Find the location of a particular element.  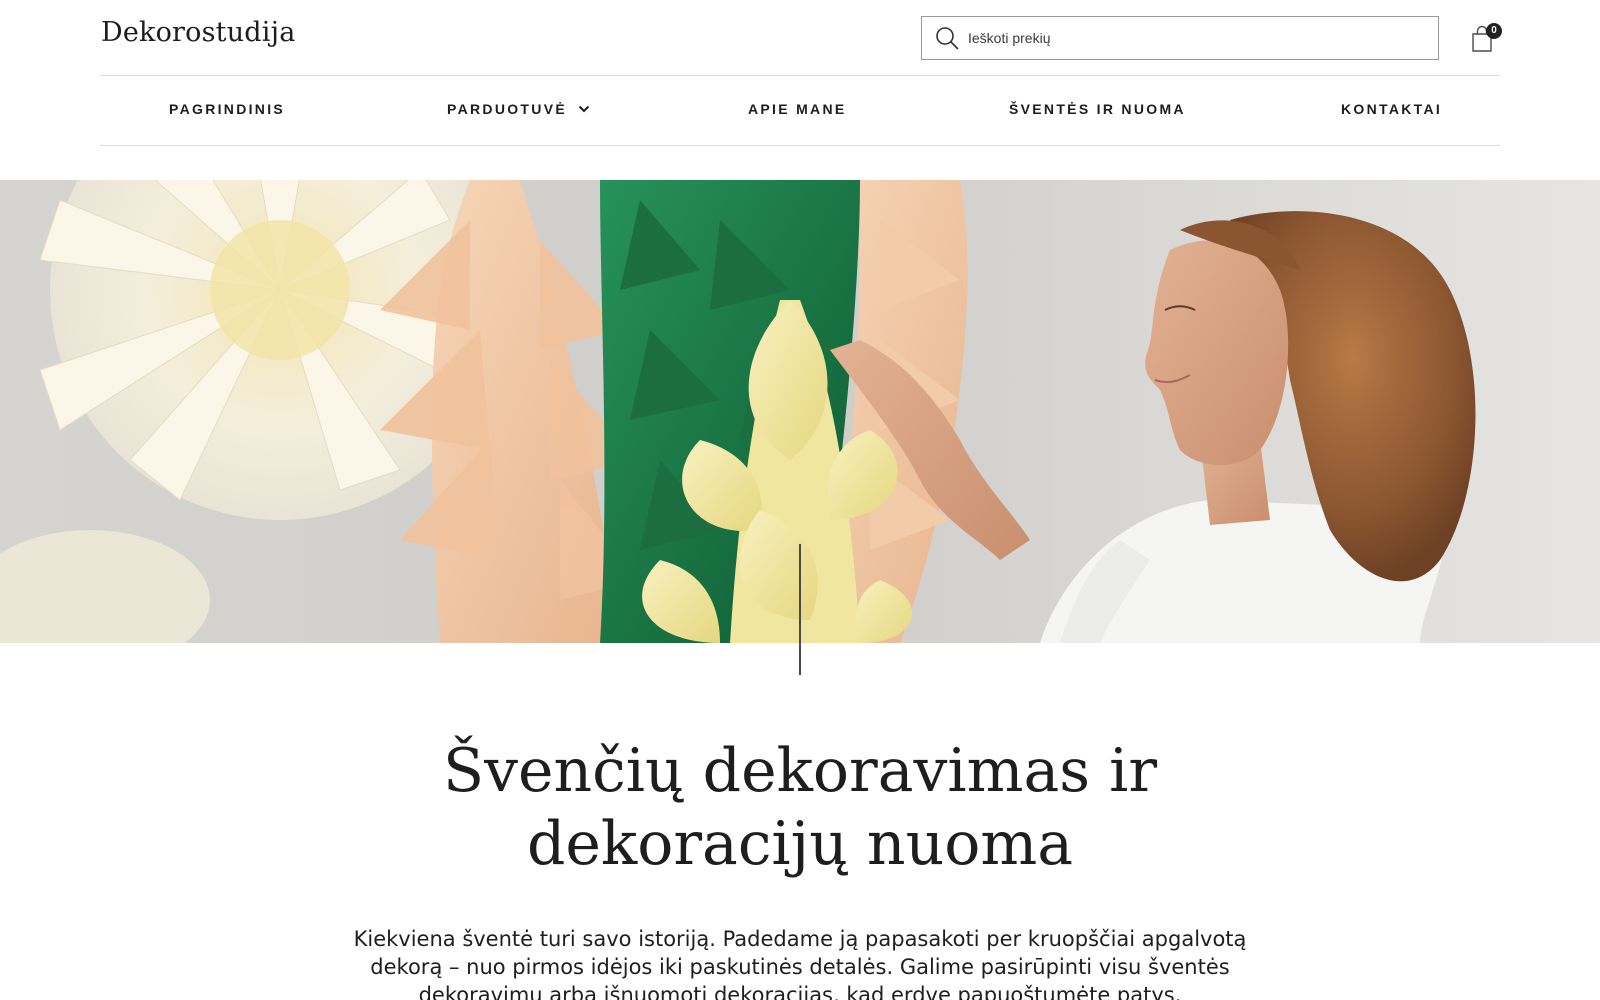

nav-item-label: PAGRINDINIS is located at coordinates (227, 109).